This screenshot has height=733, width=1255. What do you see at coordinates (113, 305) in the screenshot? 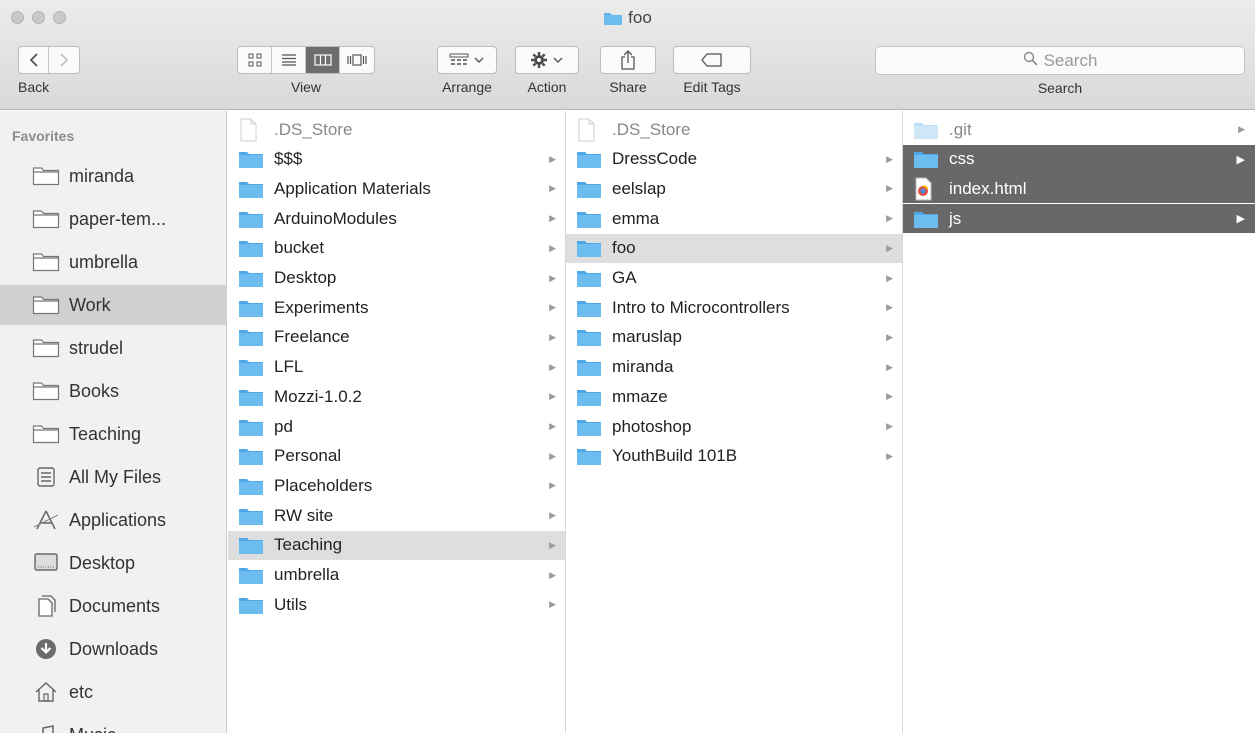
I see `sidebar-item: Work` at bounding box center [113, 305].